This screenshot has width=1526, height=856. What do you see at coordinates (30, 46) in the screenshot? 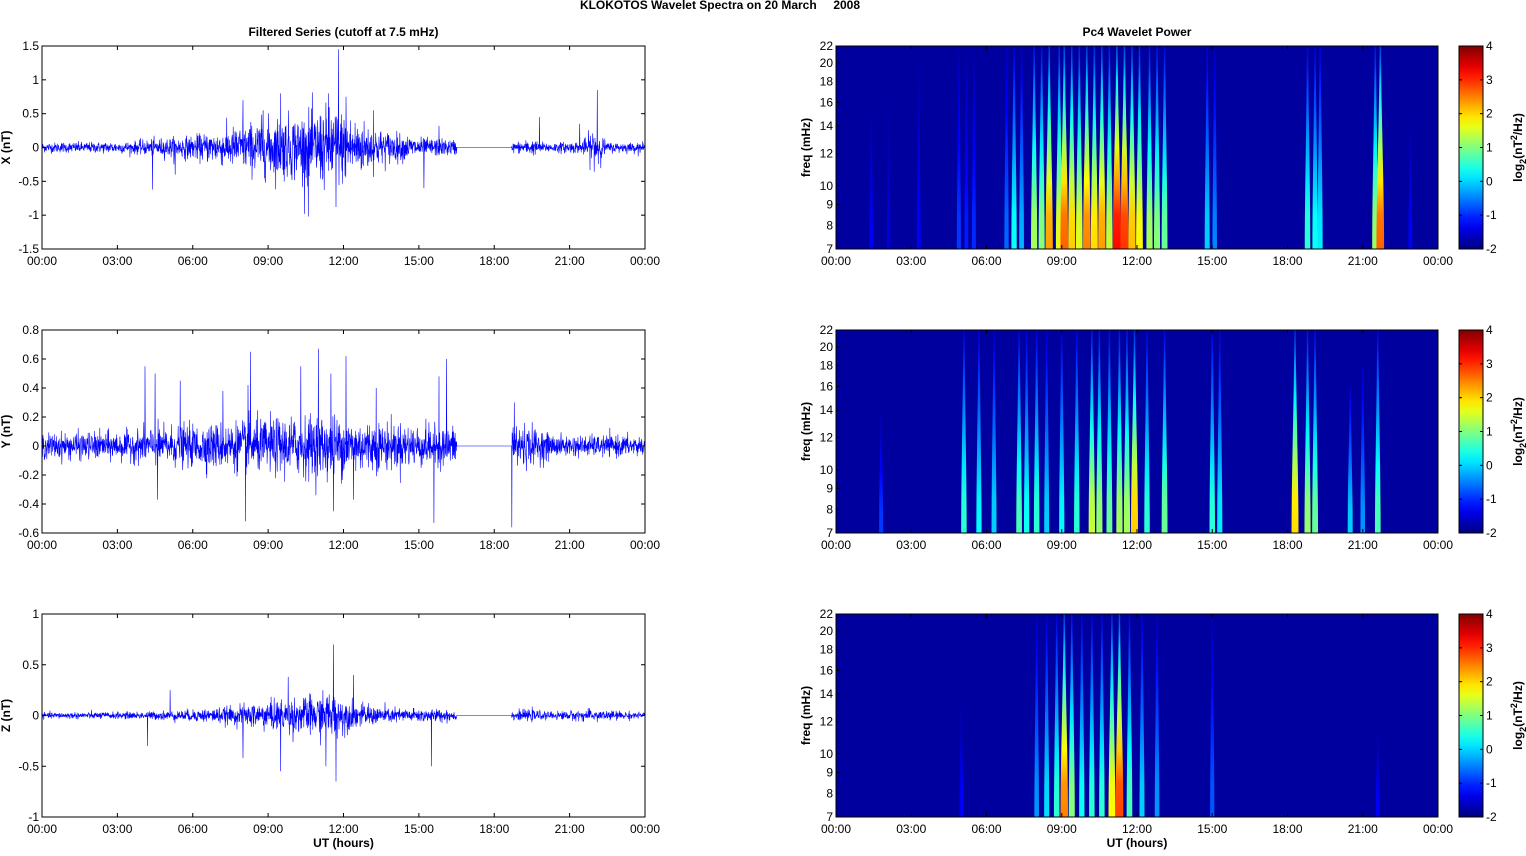
I see `y-tick-label: 1.5` at bounding box center [30, 46].